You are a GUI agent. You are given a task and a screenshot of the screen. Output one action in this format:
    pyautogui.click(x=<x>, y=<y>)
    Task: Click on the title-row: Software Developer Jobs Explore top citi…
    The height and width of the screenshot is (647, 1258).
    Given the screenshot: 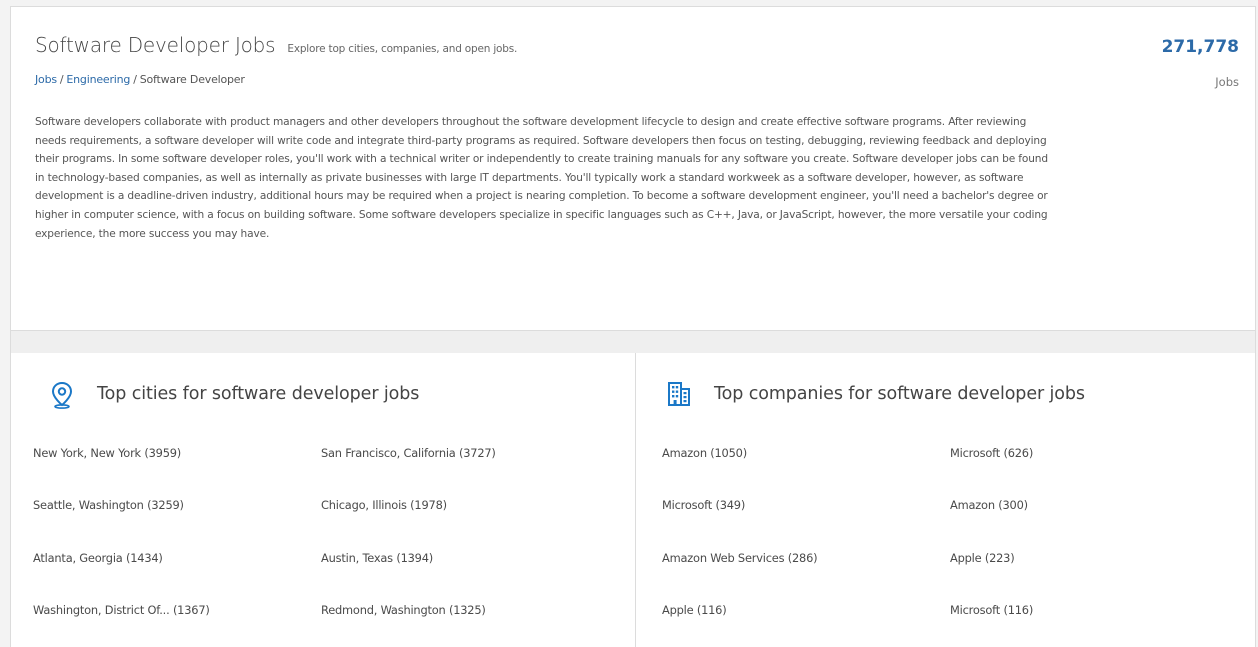 What is the action you would take?
    pyautogui.click(x=276, y=45)
    